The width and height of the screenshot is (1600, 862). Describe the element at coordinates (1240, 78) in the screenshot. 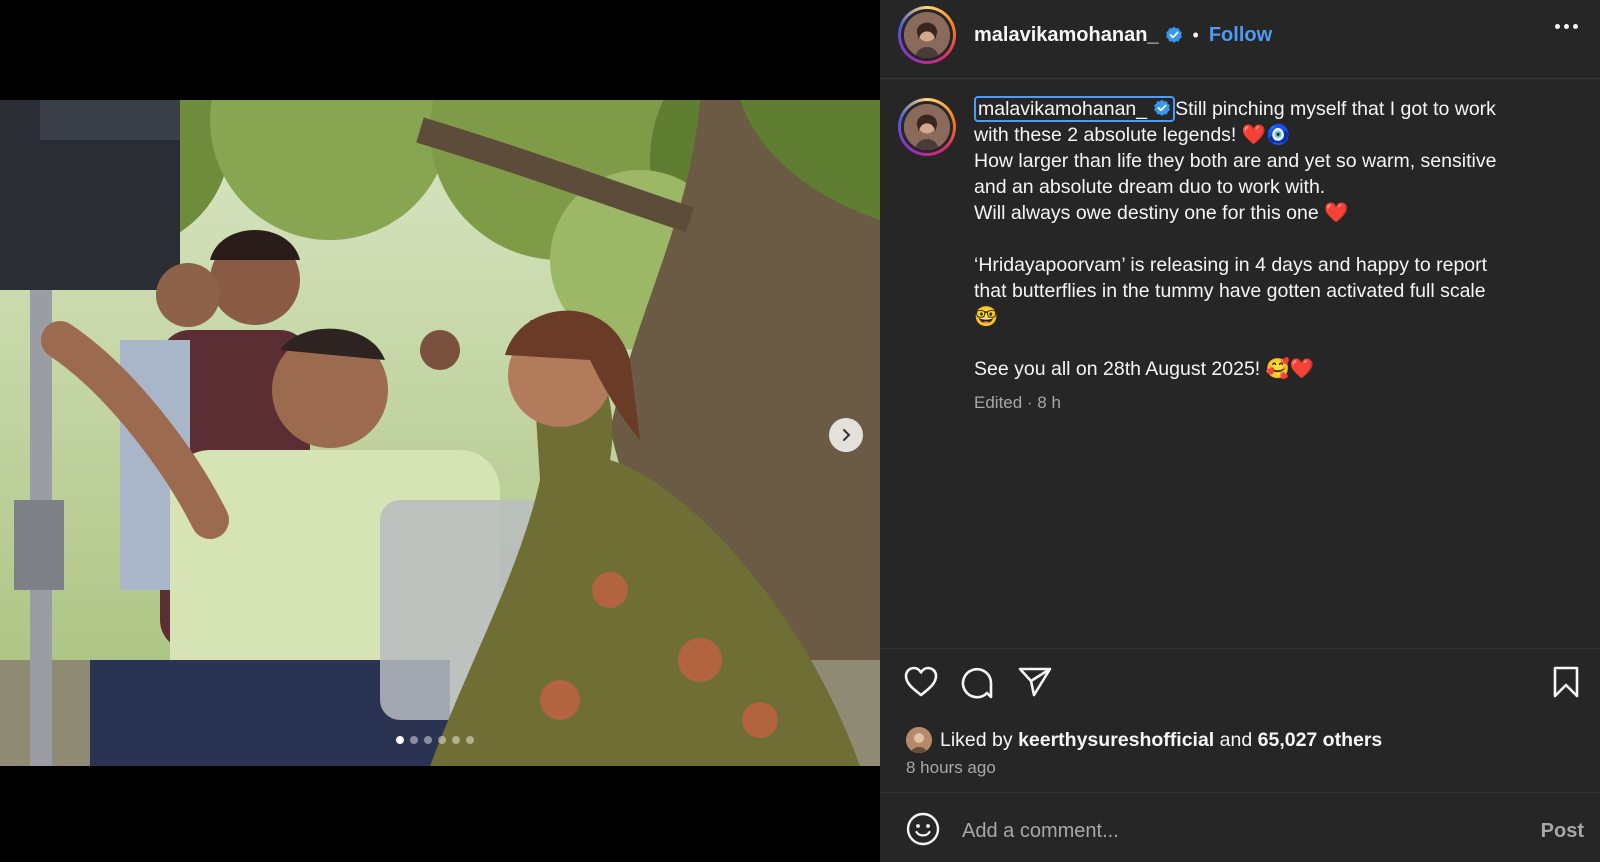

I see `header-divider` at that location.